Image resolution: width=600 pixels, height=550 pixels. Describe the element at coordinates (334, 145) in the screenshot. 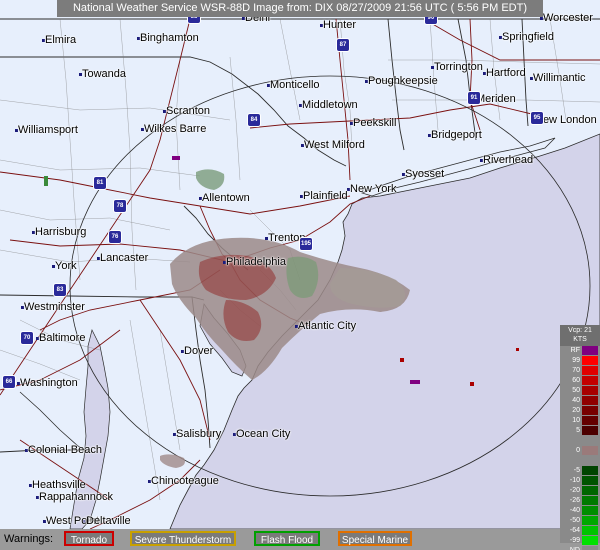

I see `city-label: West Milford` at that location.